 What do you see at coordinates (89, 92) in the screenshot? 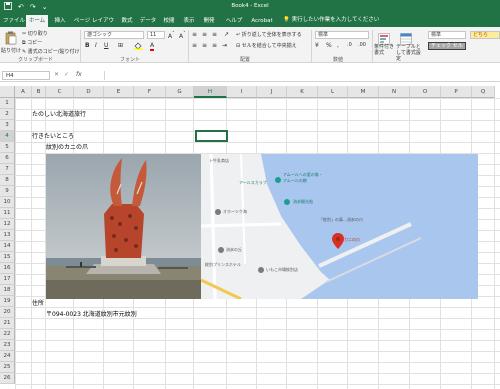
I see `column-header-d: D` at bounding box center [89, 92].